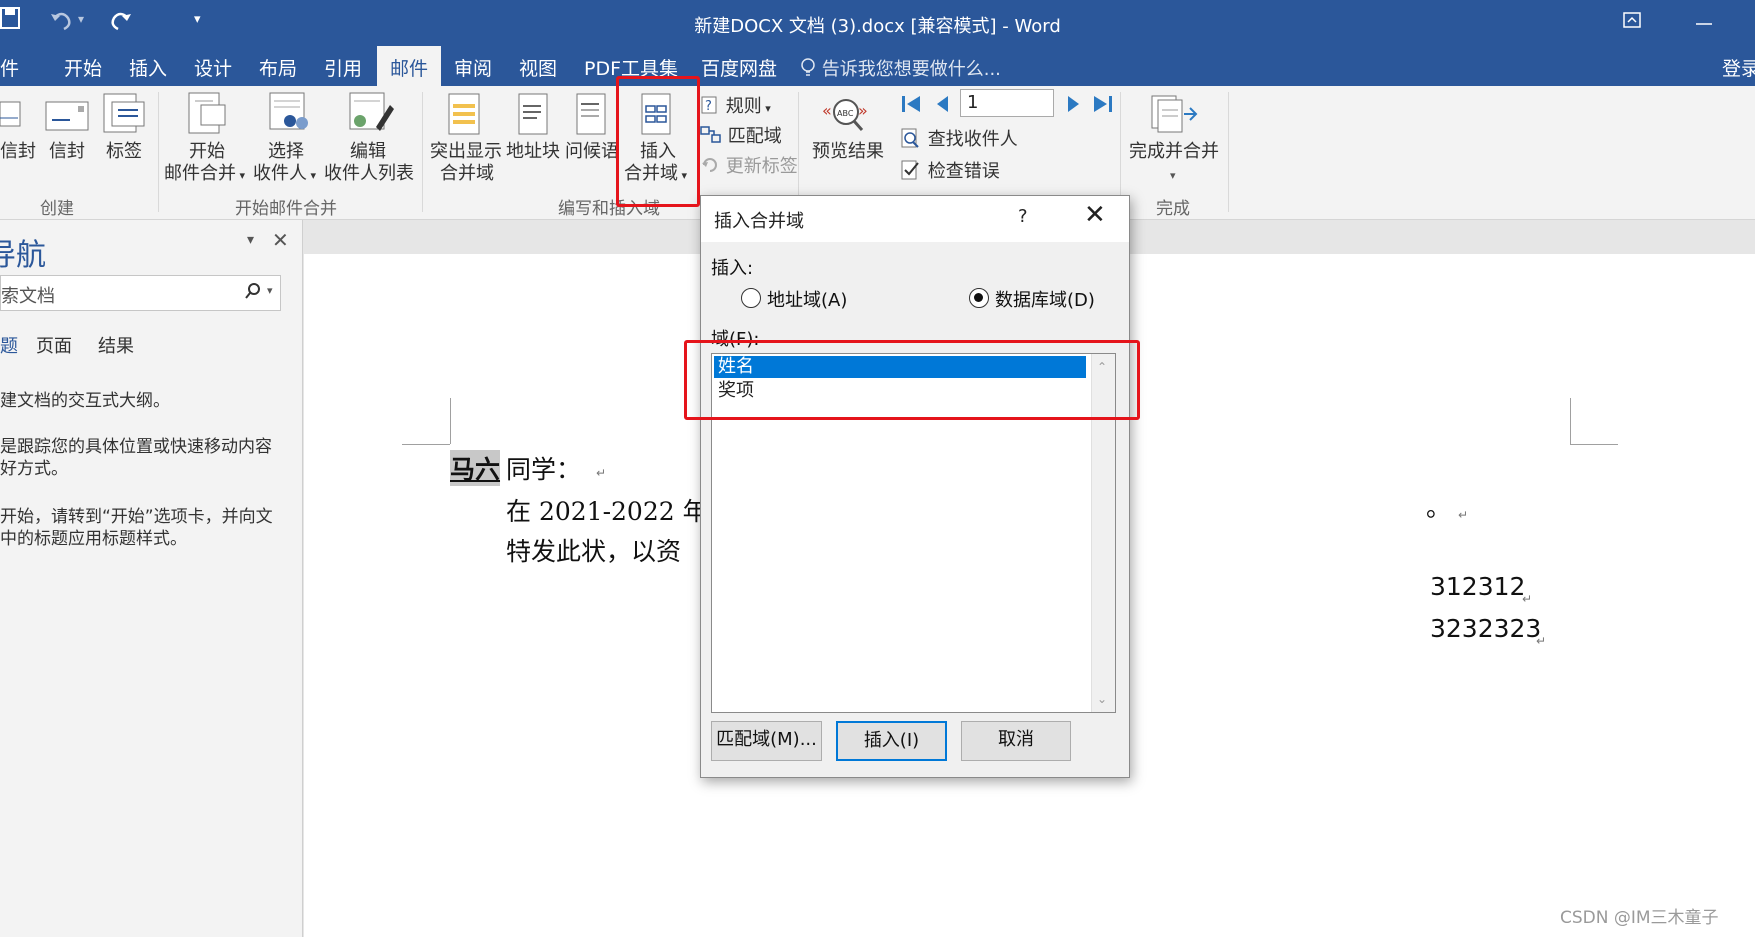  I want to click on pane-options-icon: ▾, so click(250, 240).